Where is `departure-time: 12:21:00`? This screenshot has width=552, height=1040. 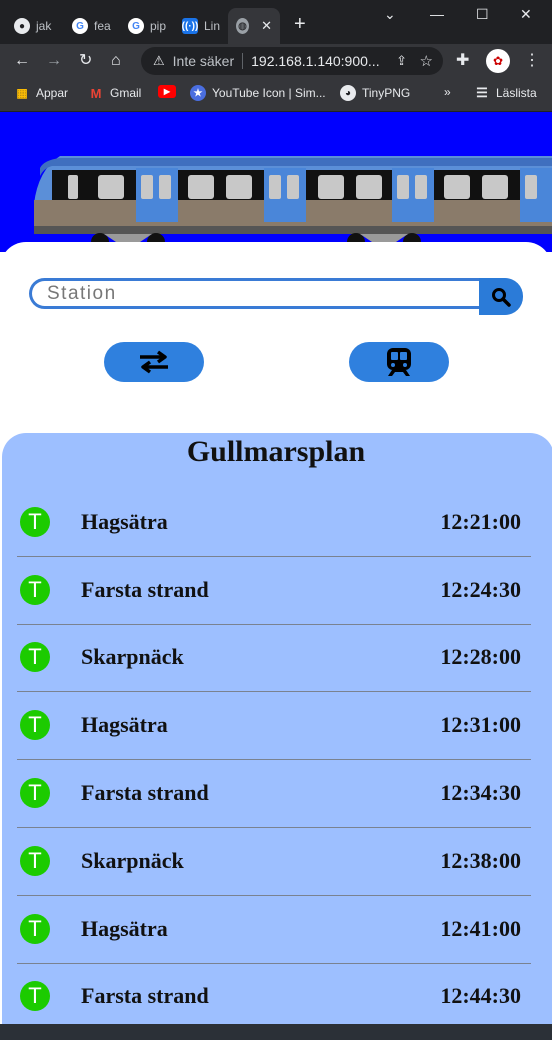 departure-time: 12:21:00 is located at coordinates (480, 521).